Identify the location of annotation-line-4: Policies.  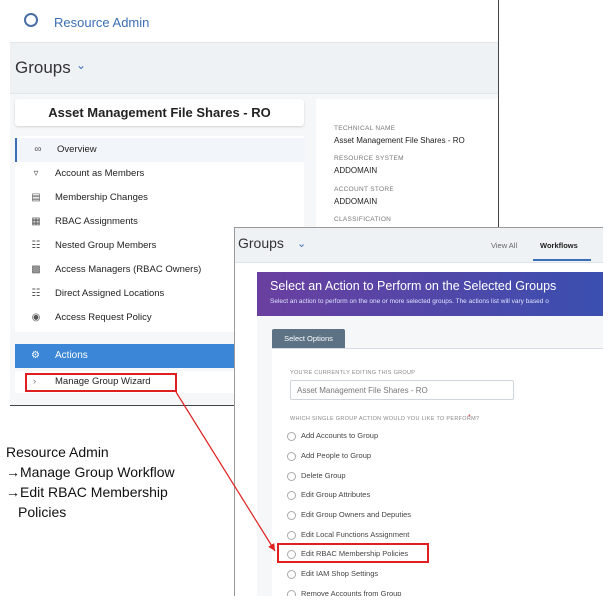
(42, 512).